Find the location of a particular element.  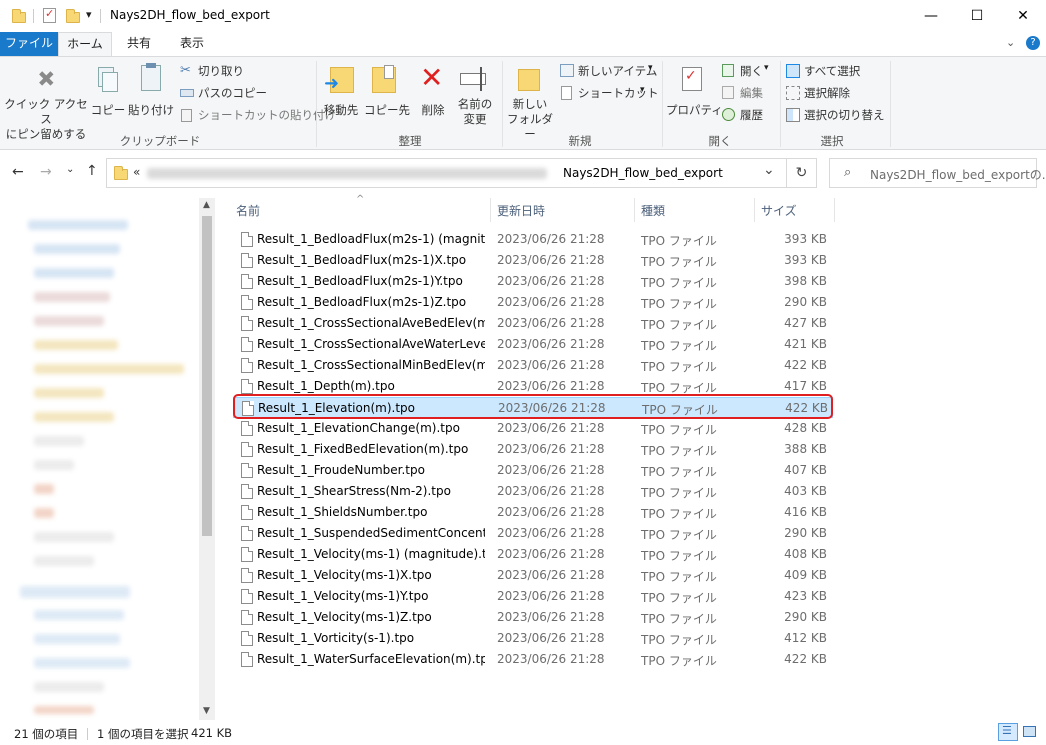

file-name: Result_1_BedloadFlux(m2s-1)X.tpo is located at coordinates (362, 260).